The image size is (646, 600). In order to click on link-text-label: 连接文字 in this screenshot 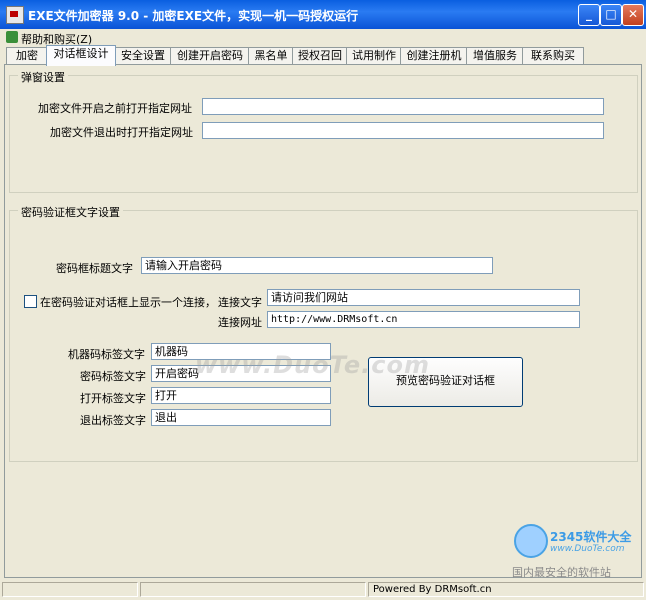, I will do `click(240, 302)`.